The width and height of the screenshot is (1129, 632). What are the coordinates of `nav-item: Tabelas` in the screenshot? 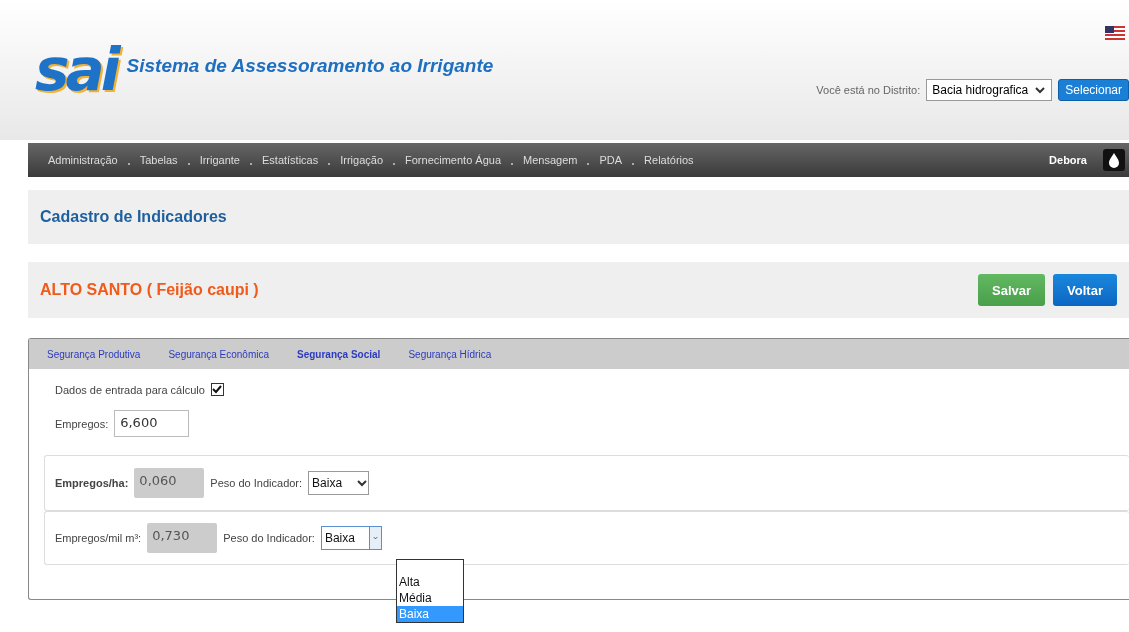 It's located at (158, 160).